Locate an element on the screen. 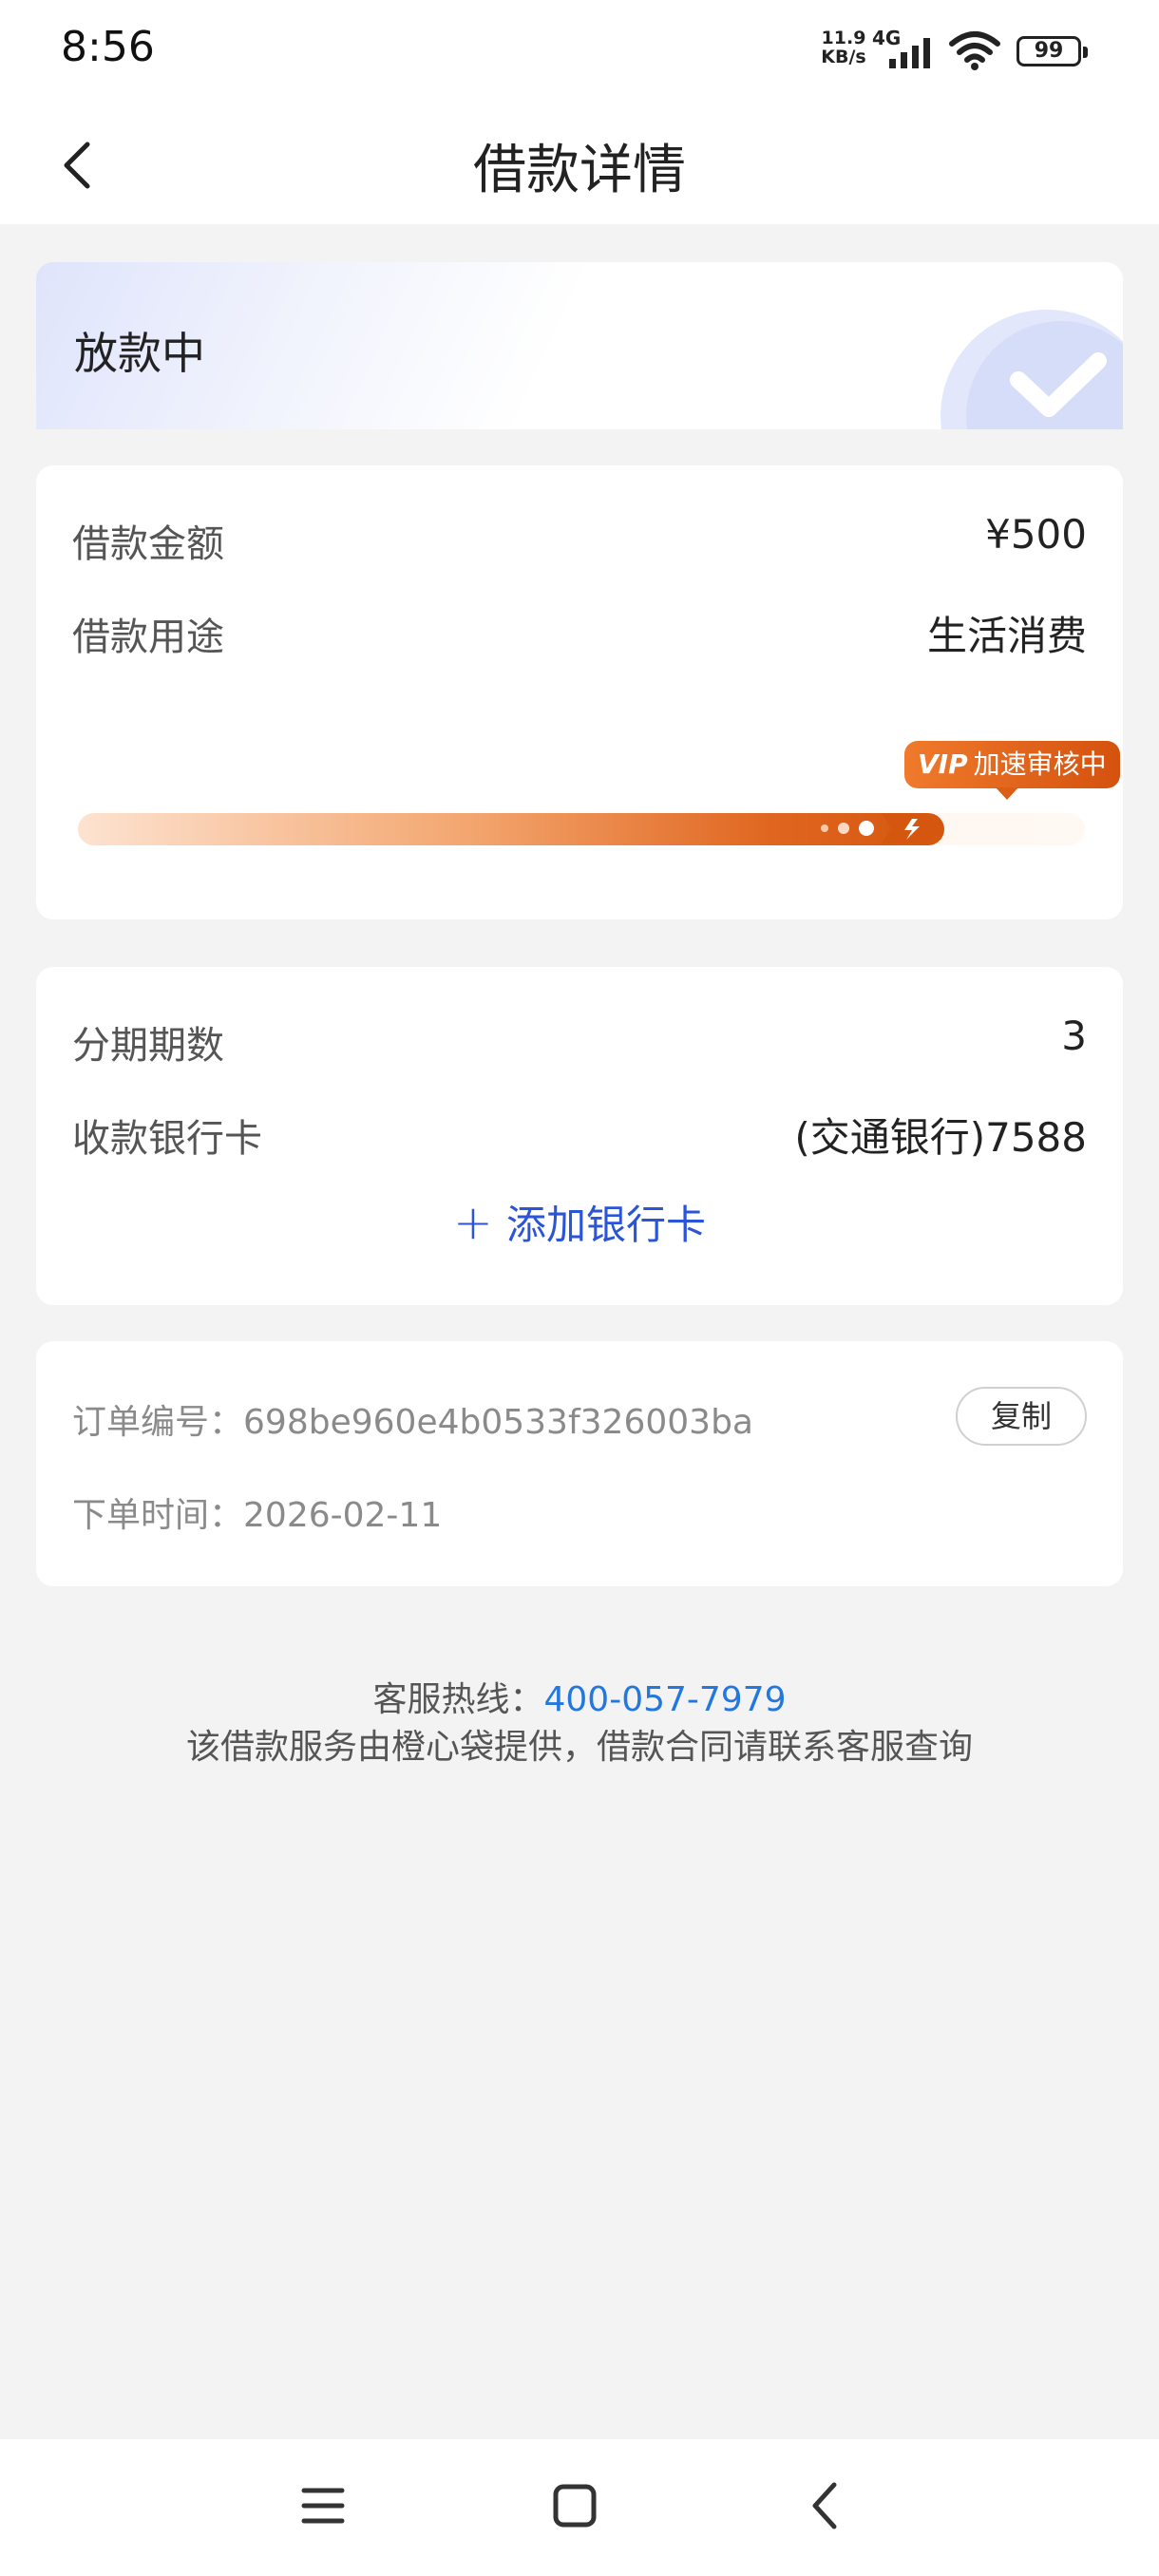 The width and height of the screenshot is (1159, 2576). order-time: 下单时间：2026-02-11 is located at coordinates (257, 1512).